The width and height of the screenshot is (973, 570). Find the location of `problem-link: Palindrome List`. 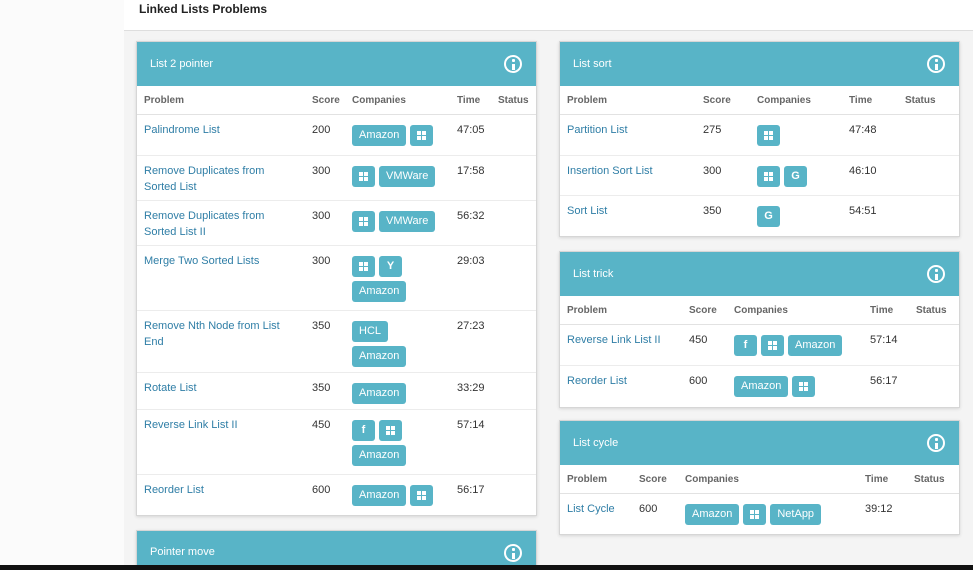

problem-link: Palindrome List is located at coordinates (219, 130).